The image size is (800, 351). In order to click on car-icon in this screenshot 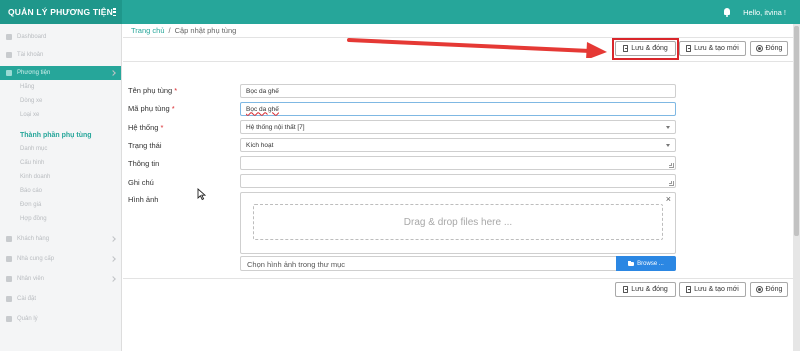, I will do `click(9, 73)`.